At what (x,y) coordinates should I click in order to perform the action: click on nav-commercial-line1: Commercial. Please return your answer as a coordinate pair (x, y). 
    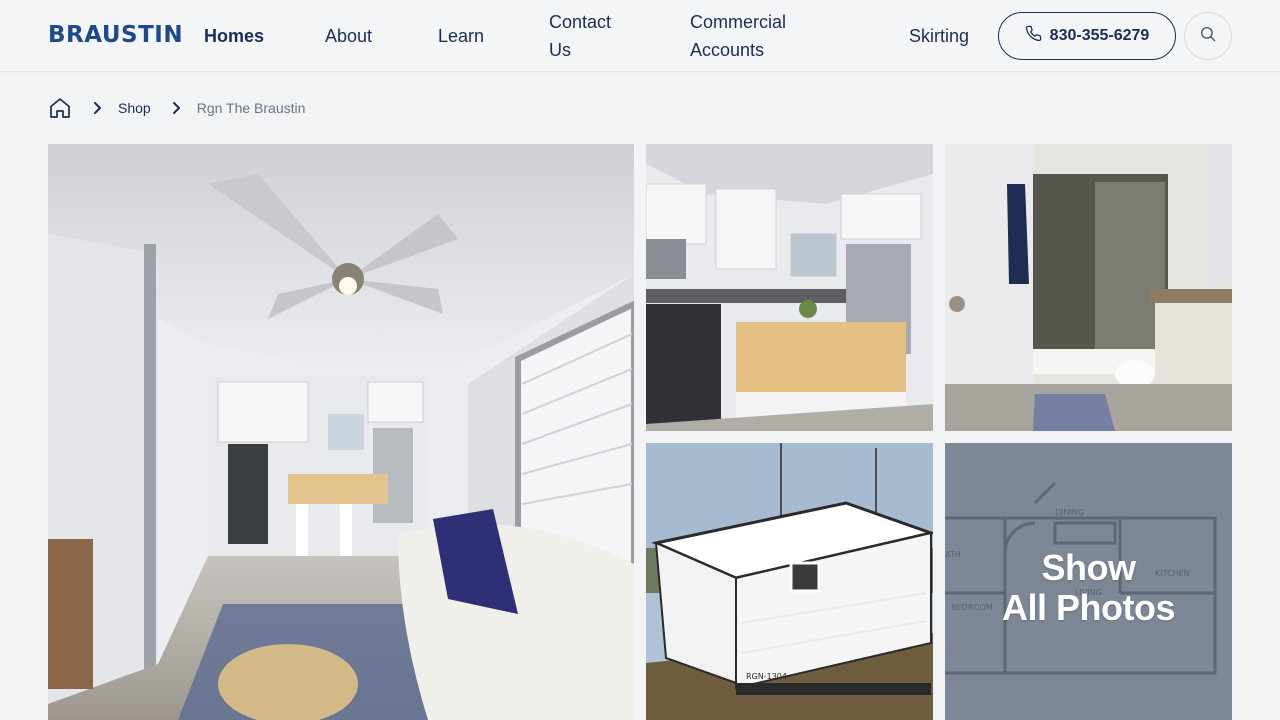
    Looking at the image, I should click on (738, 22).